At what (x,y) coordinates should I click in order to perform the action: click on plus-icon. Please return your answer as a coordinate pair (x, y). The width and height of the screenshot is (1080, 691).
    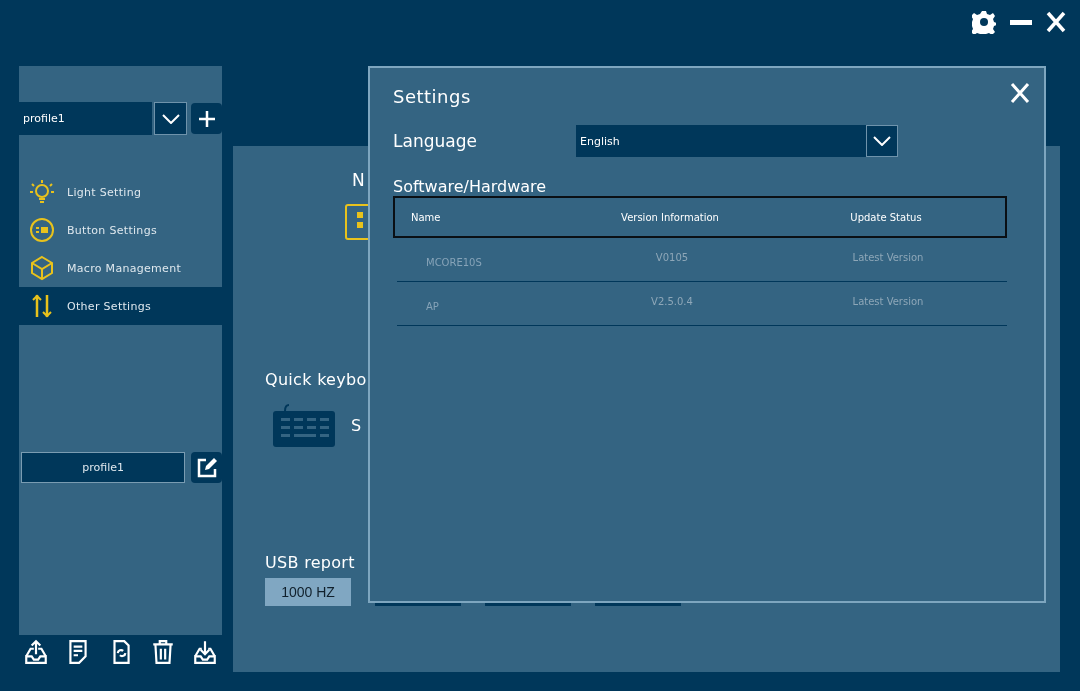
    Looking at the image, I should click on (206, 118).